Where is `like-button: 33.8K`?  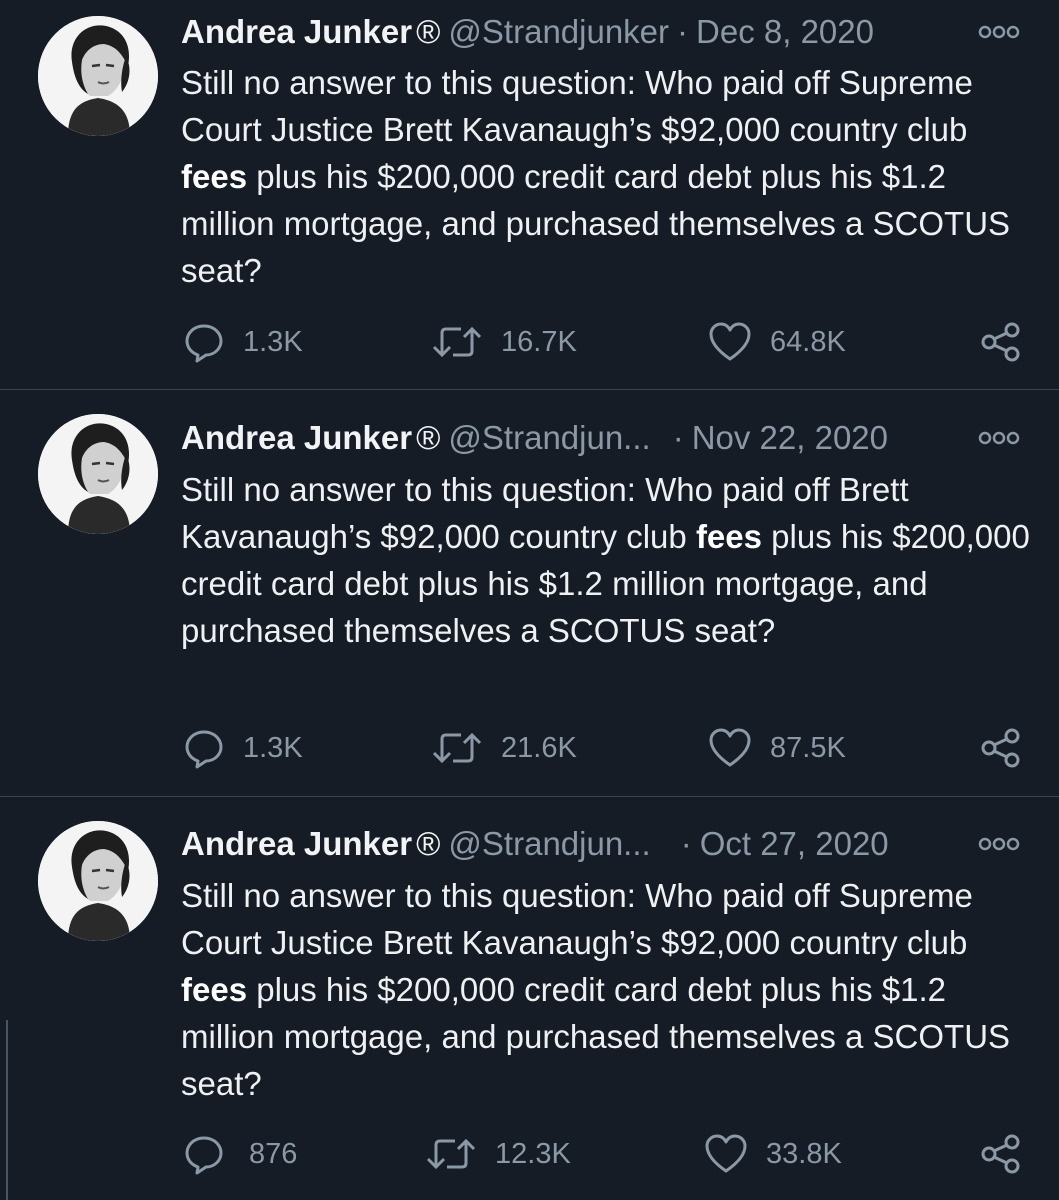
like-button: 33.8K is located at coordinates (773, 1154).